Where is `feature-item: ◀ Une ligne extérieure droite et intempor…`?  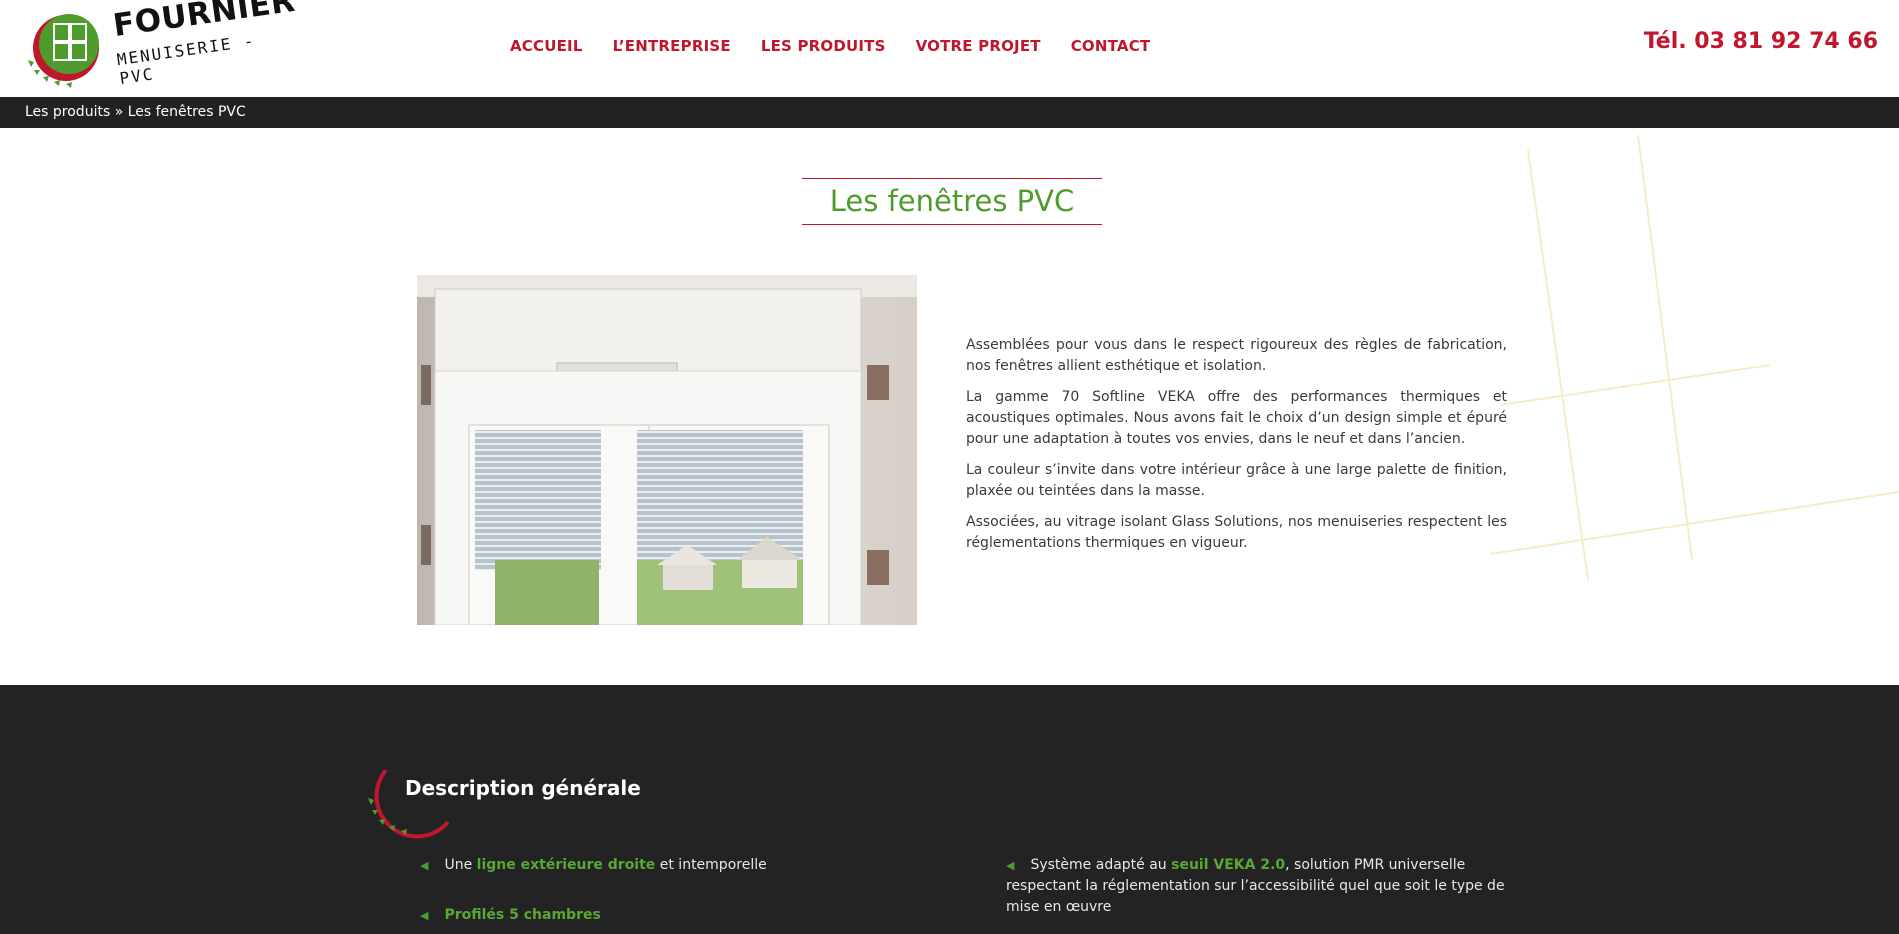 feature-item: ◀ Une ligne extérieure droite et intempor… is located at coordinates (593, 865).